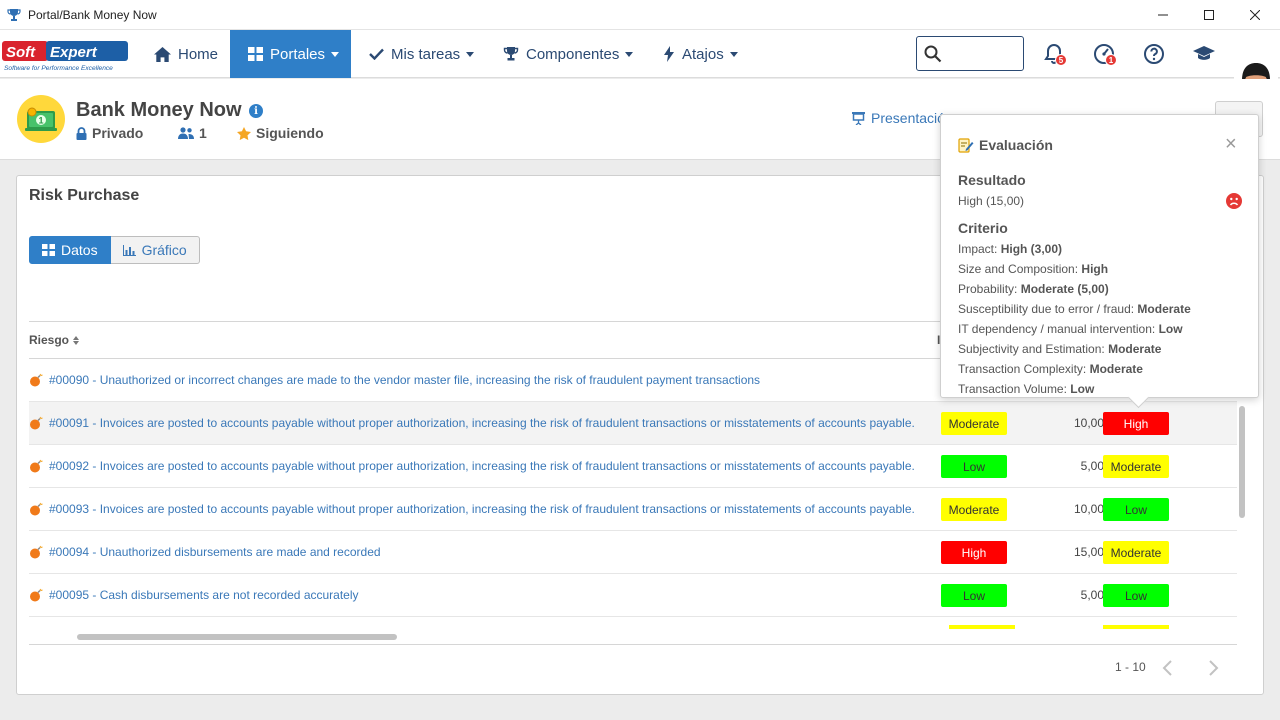 The height and width of the screenshot is (720, 1280). I want to click on criterion-item: Impact: High (3,00), so click(1010, 249).